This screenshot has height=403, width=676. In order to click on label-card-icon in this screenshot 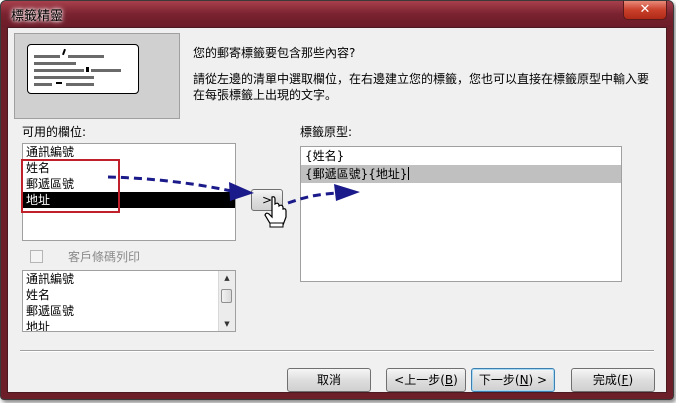, I will do `click(83, 69)`.